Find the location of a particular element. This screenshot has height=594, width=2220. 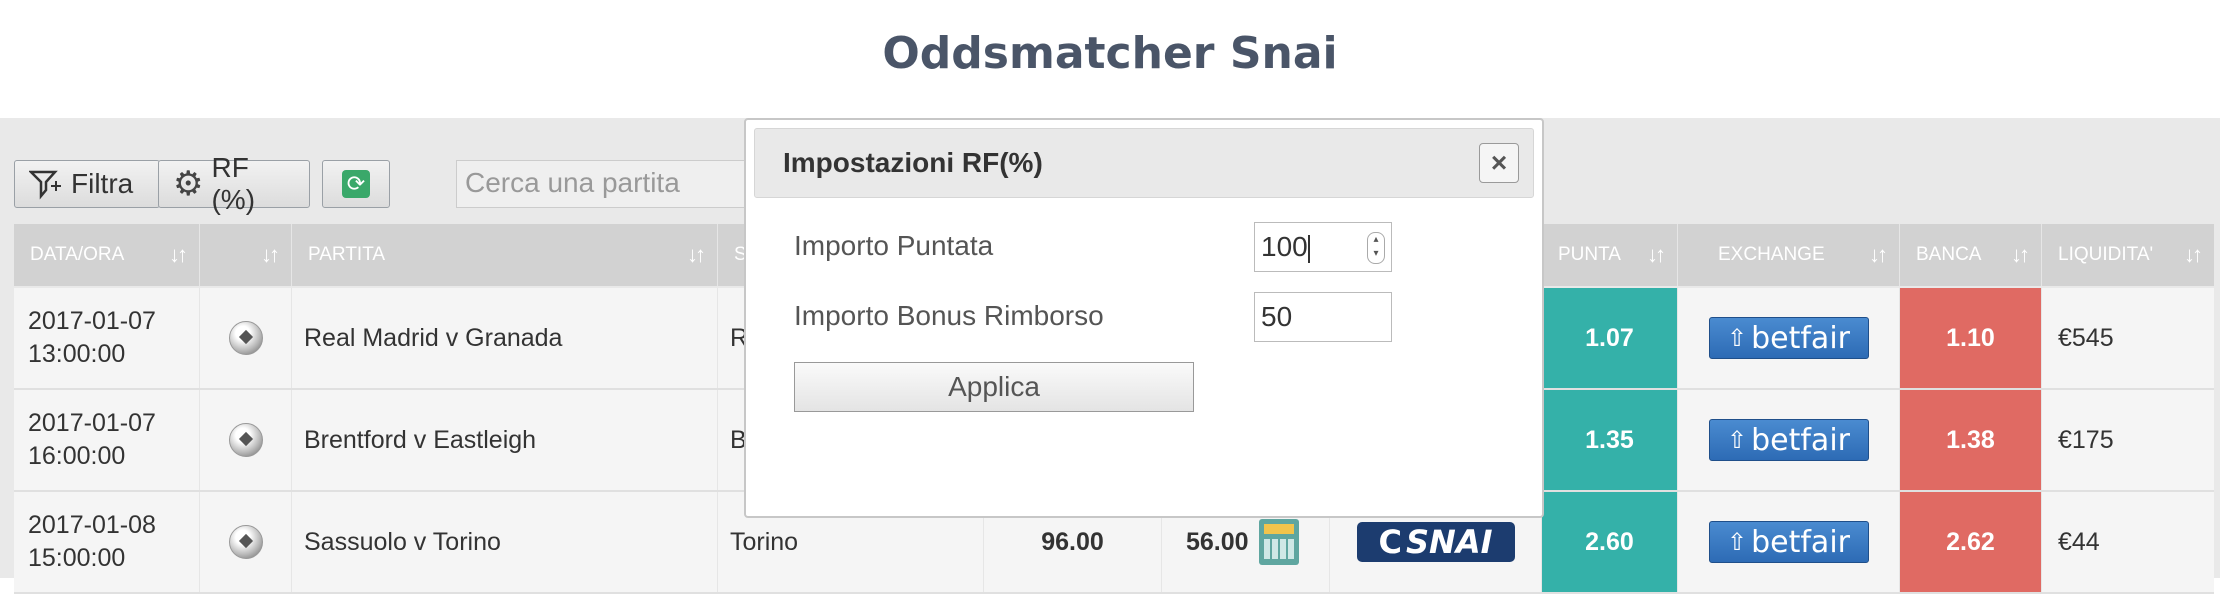

modal-header: Impostazioni RF(%) × is located at coordinates (1144, 163).